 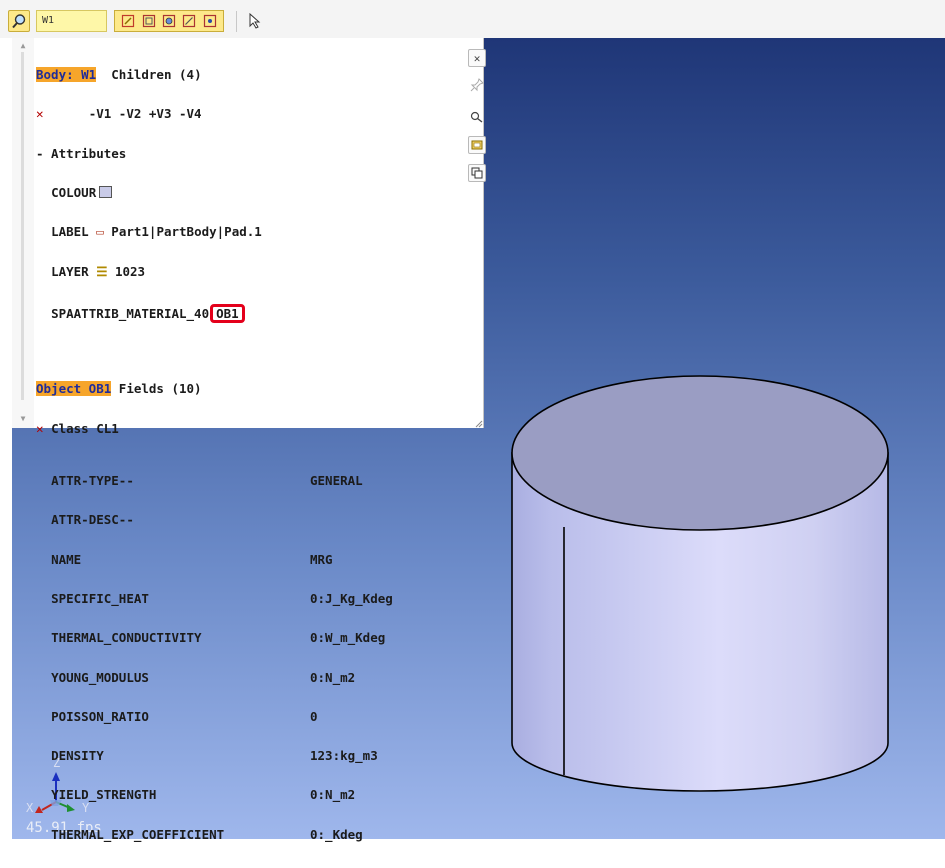 I want to click on layer-label: LAYER, so click(x=70, y=271).